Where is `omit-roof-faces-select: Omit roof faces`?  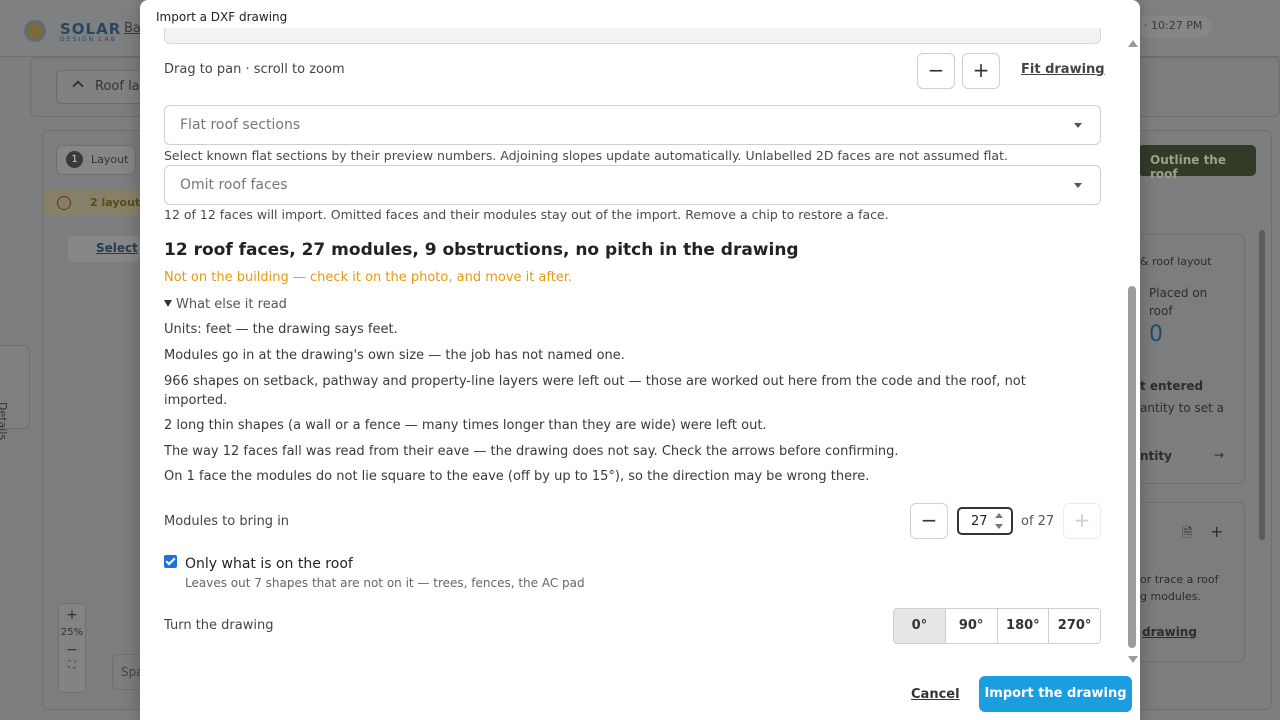 omit-roof-faces-select: Omit roof faces is located at coordinates (632, 185).